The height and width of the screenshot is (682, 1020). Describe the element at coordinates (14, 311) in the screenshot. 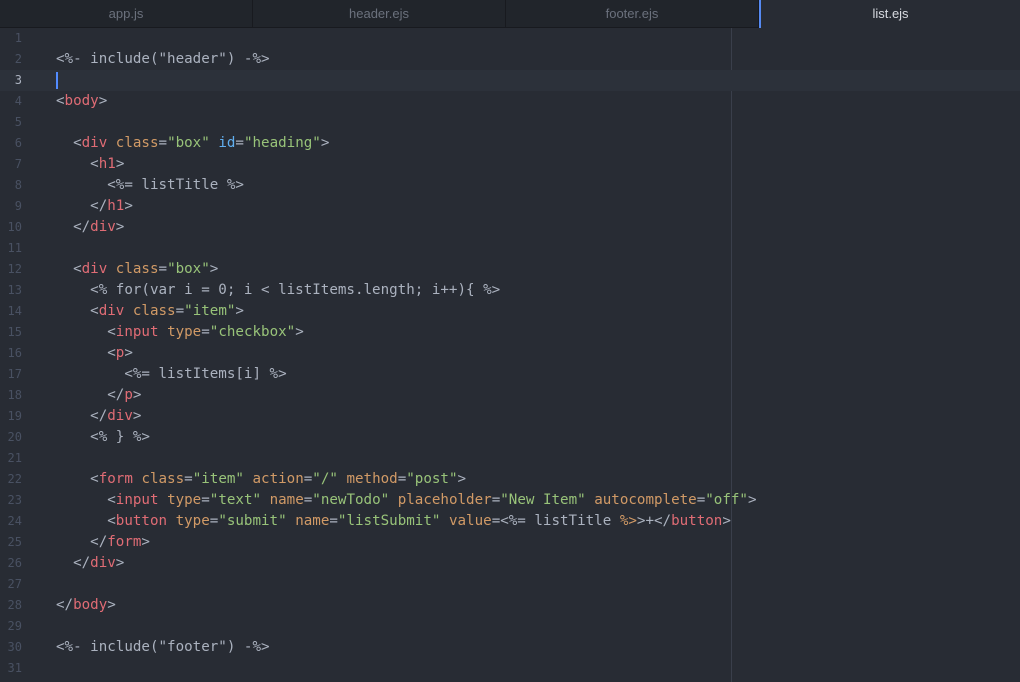

I see `line-number: 14` at that location.